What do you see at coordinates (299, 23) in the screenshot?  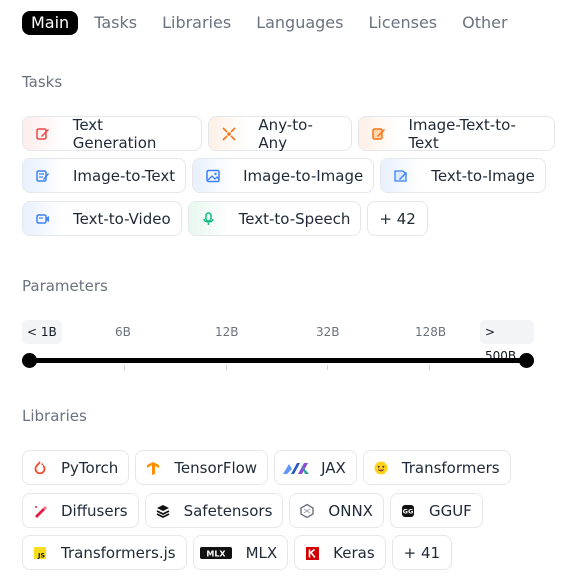 I see `tab-languages: Languages` at bounding box center [299, 23].